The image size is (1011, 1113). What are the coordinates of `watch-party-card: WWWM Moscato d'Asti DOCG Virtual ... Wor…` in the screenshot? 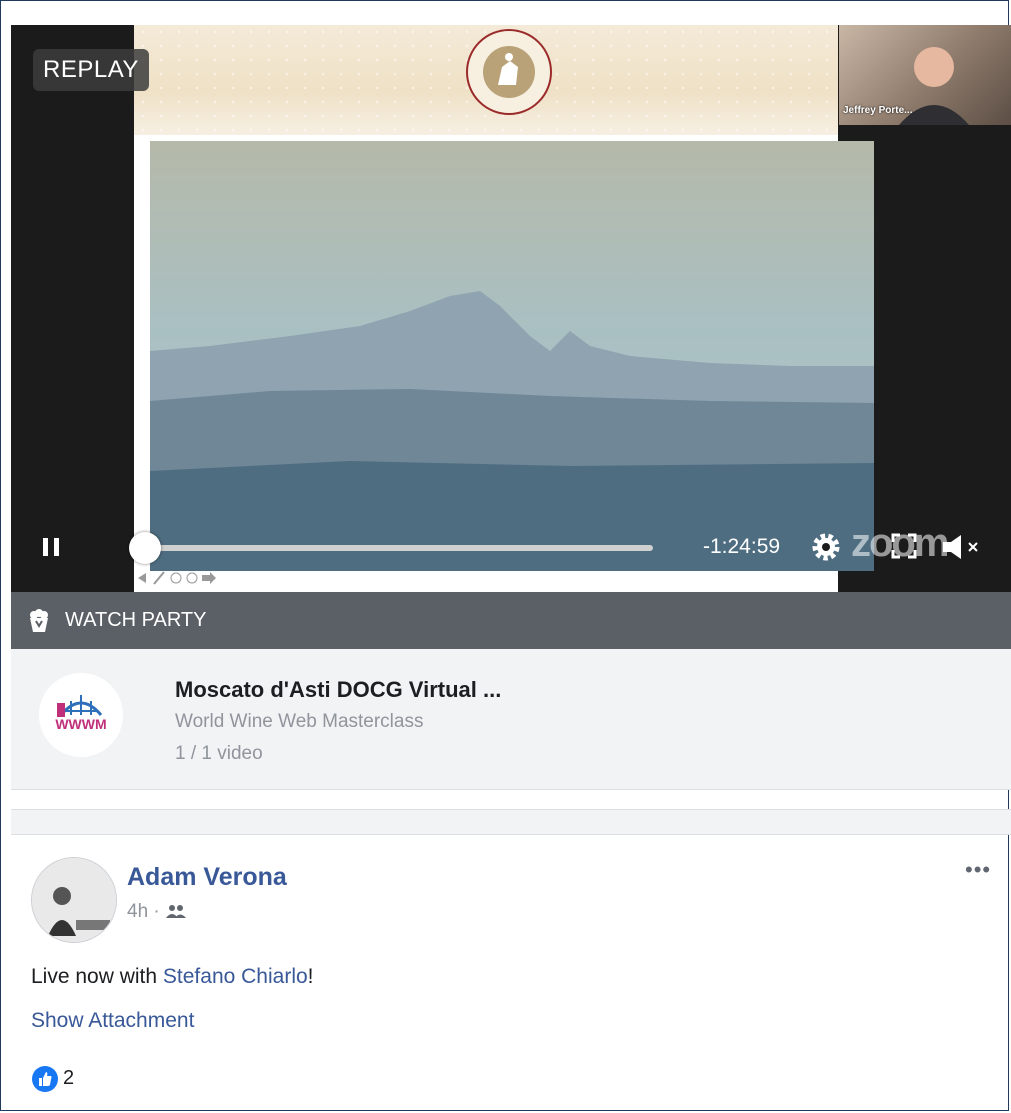 It's located at (511, 719).